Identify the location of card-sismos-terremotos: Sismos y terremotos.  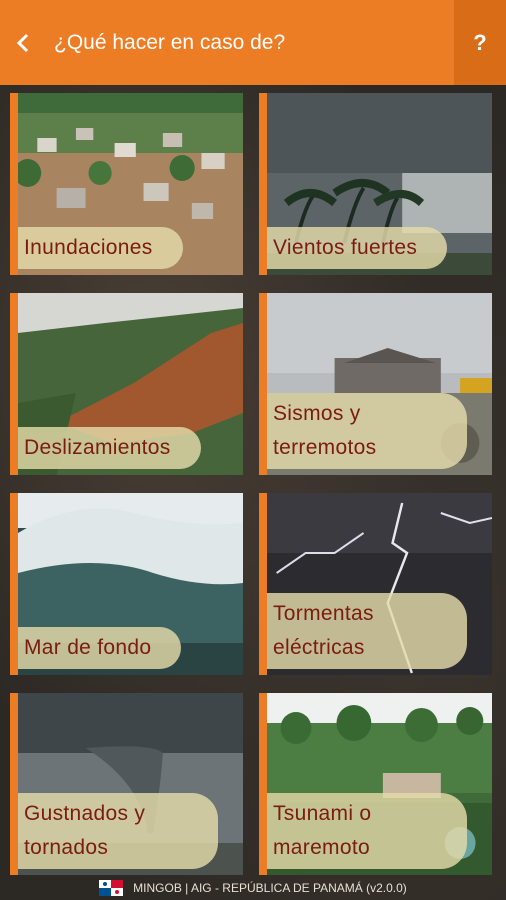
(375, 384).